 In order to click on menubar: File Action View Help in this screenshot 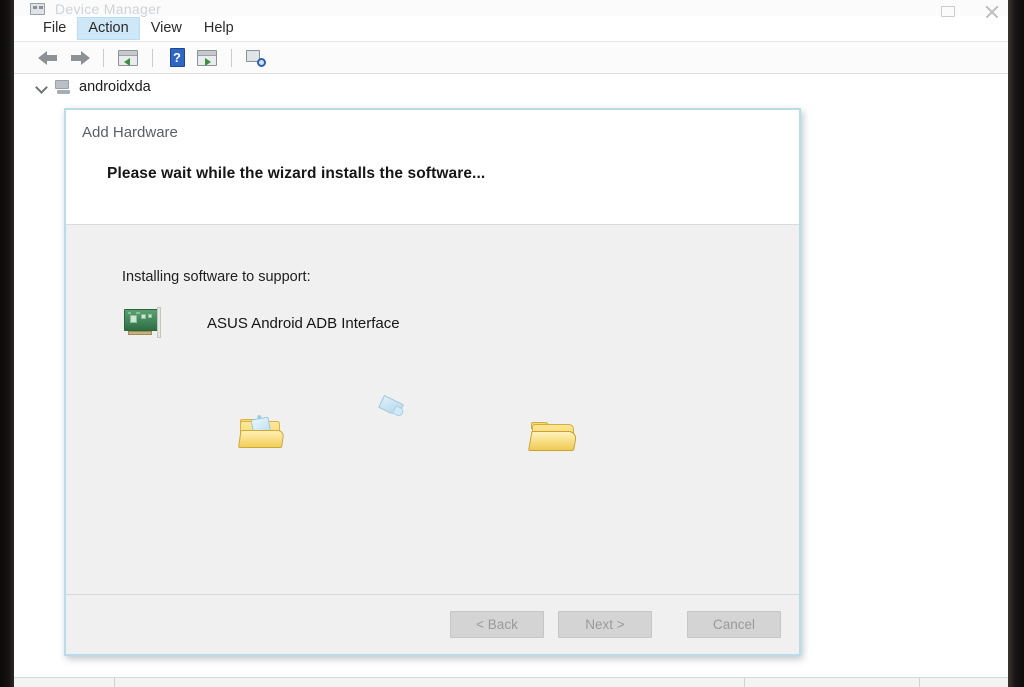, I will do `click(511, 29)`.